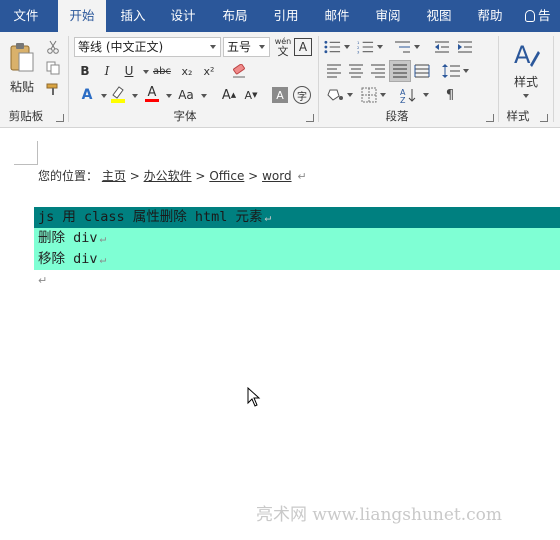  What do you see at coordinates (358, 48) in the screenshot?
I see `svg-text: 2` at bounding box center [358, 48].